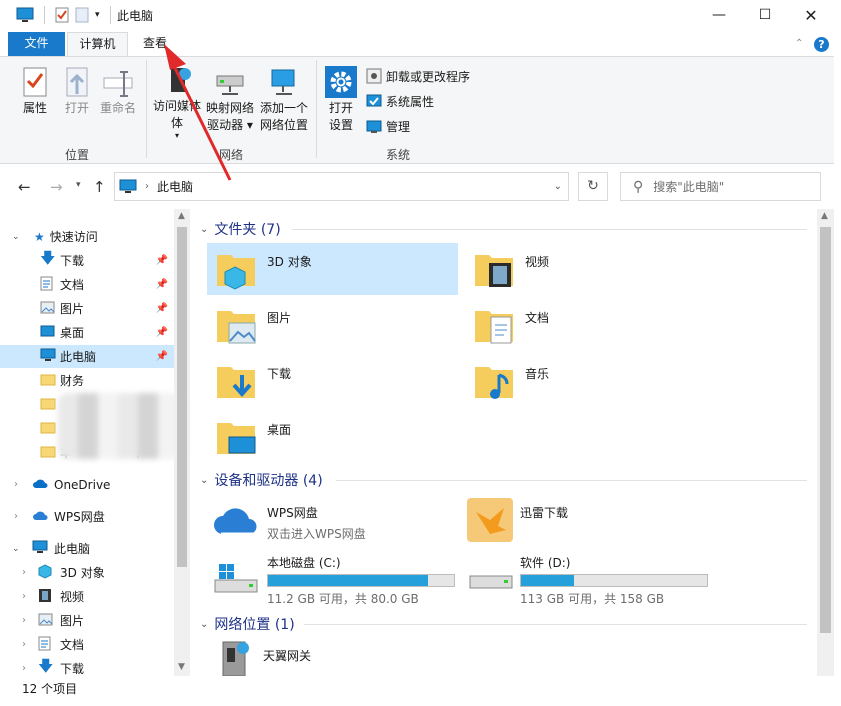  Describe the element at coordinates (799, 43) in the screenshot. I see `collapse-ribbon-icon: ⌃` at that location.